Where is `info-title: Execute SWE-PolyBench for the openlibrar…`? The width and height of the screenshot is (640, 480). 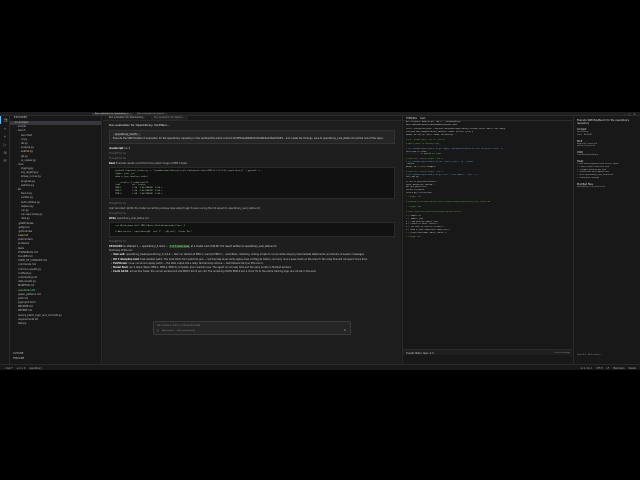 info-title: Execute SWE-PolyBench for the openlibrar… is located at coordinates (603, 122).